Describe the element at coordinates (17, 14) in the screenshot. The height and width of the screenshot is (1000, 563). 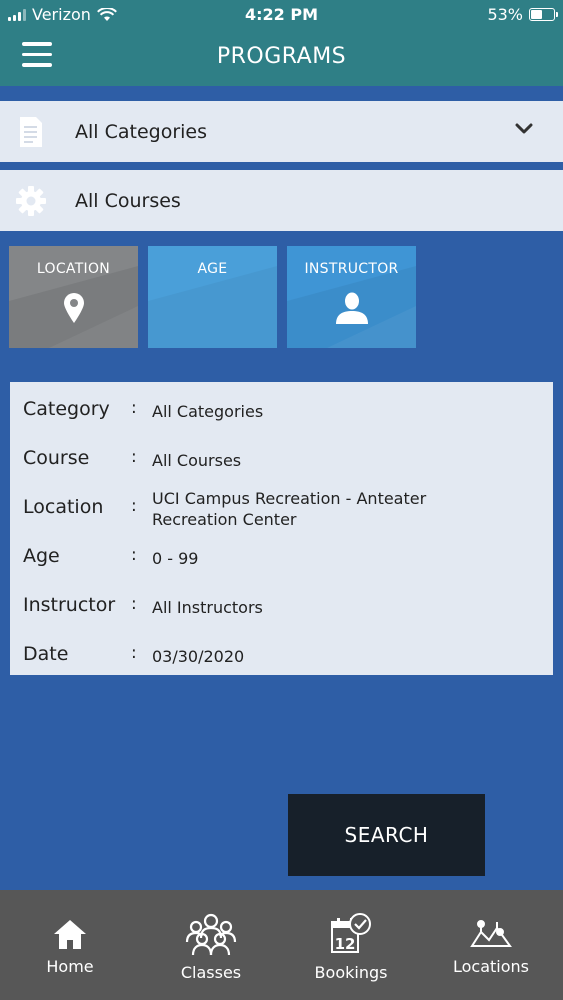
I see `signal-icon` at that location.